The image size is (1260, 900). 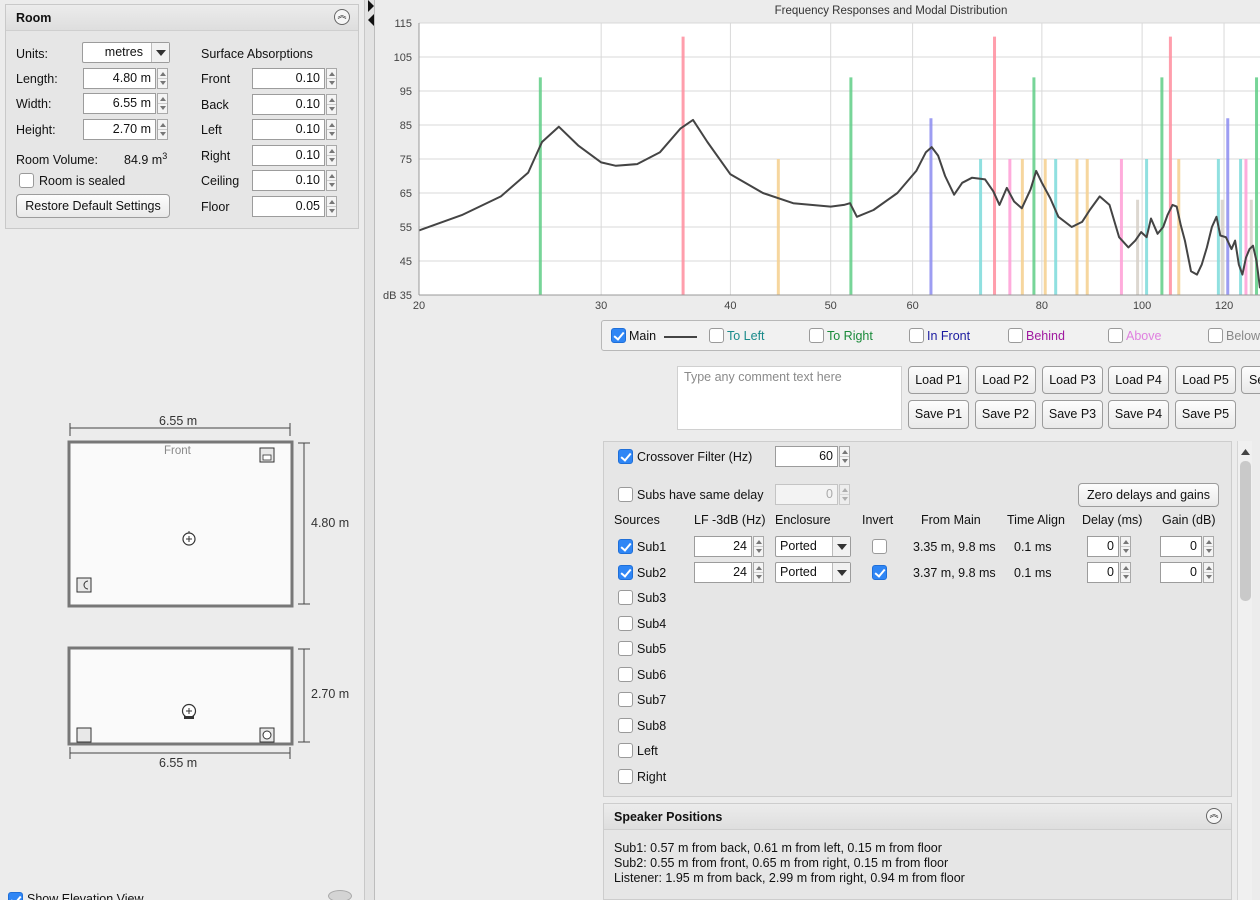 What do you see at coordinates (813, 546) in the screenshot?
I see `source-sub1-enclosure-select: Ported` at bounding box center [813, 546].